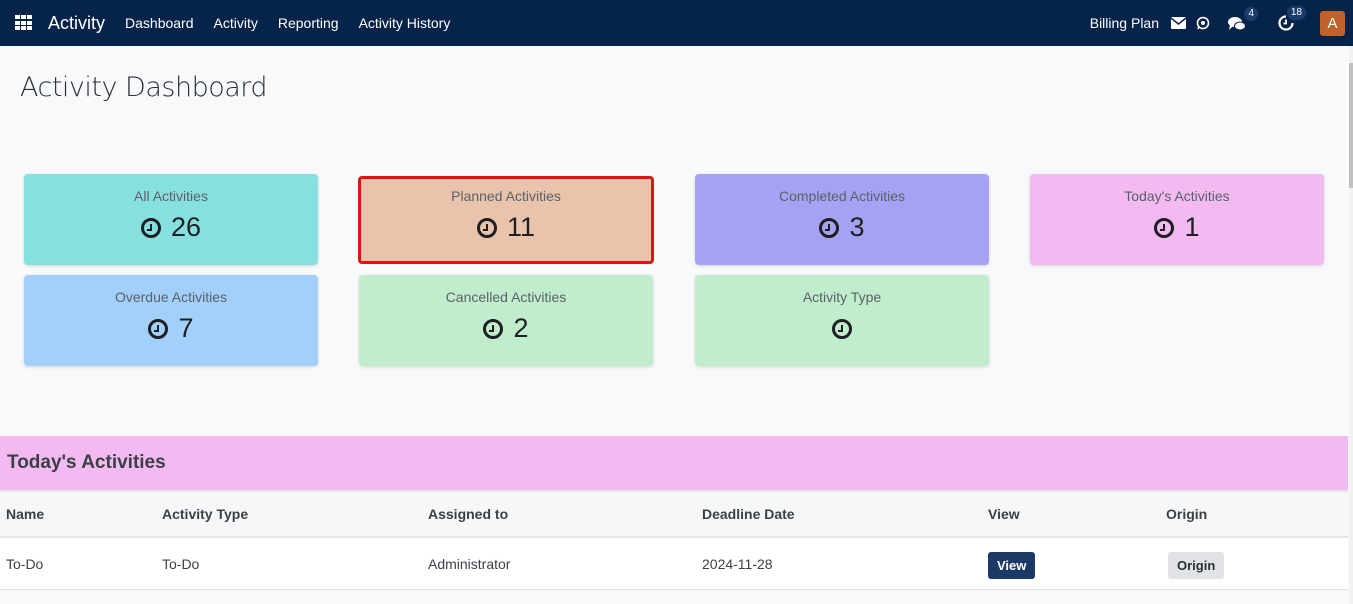 The height and width of the screenshot is (604, 1353). I want to click on whatsapp-icon, so click(1203, 23).